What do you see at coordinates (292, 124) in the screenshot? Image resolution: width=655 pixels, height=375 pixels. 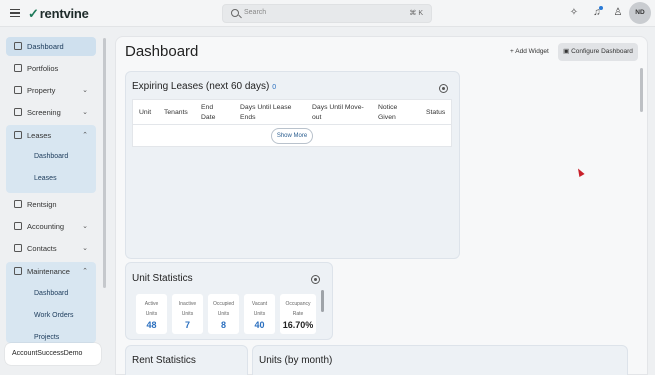 I see `table-divider` at bounding box center [292, 124].